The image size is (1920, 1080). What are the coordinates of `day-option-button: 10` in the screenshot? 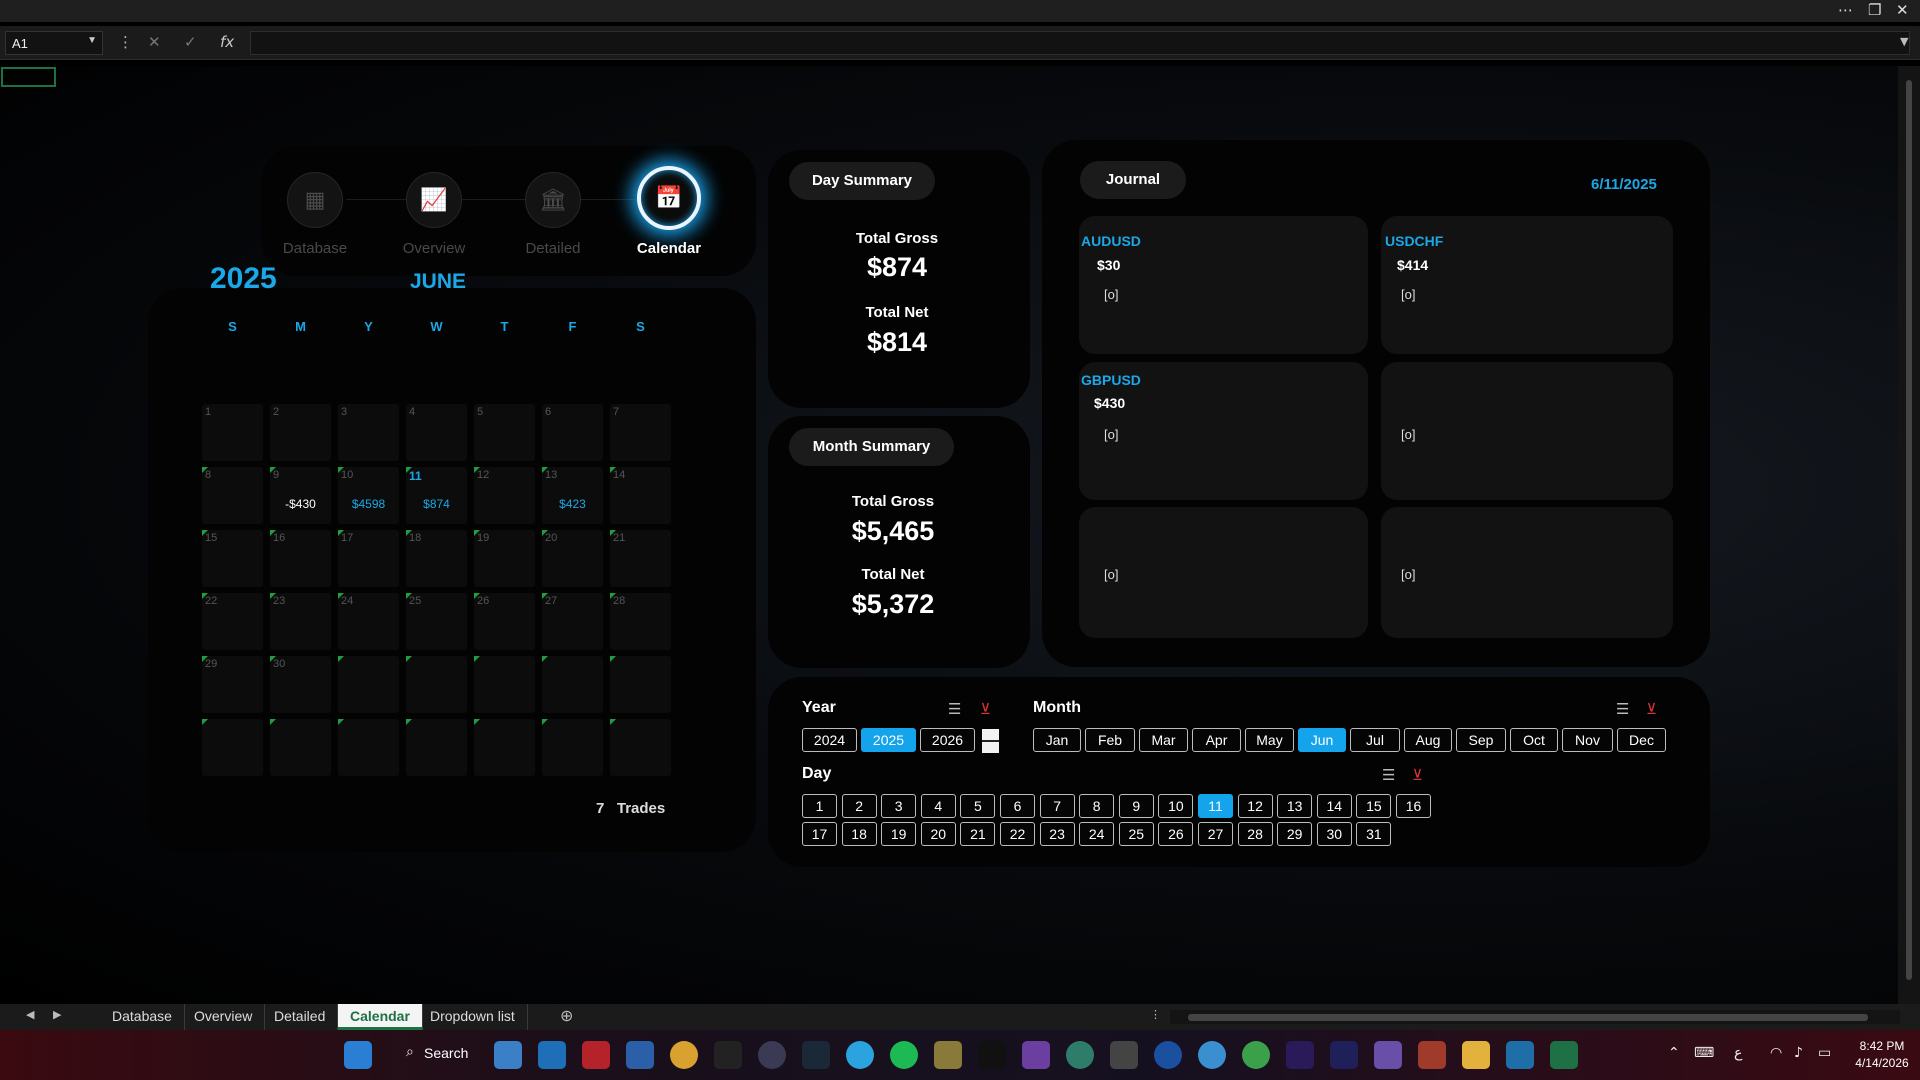 It's located at (1176, 806).